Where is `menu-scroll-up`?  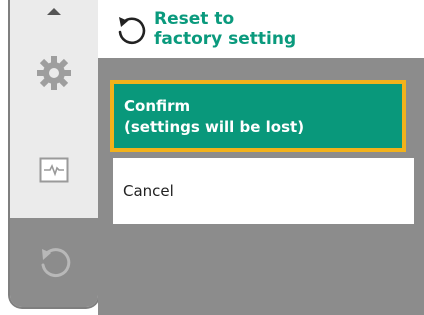
menu-scroll-up is located at coordinates (54, 20).